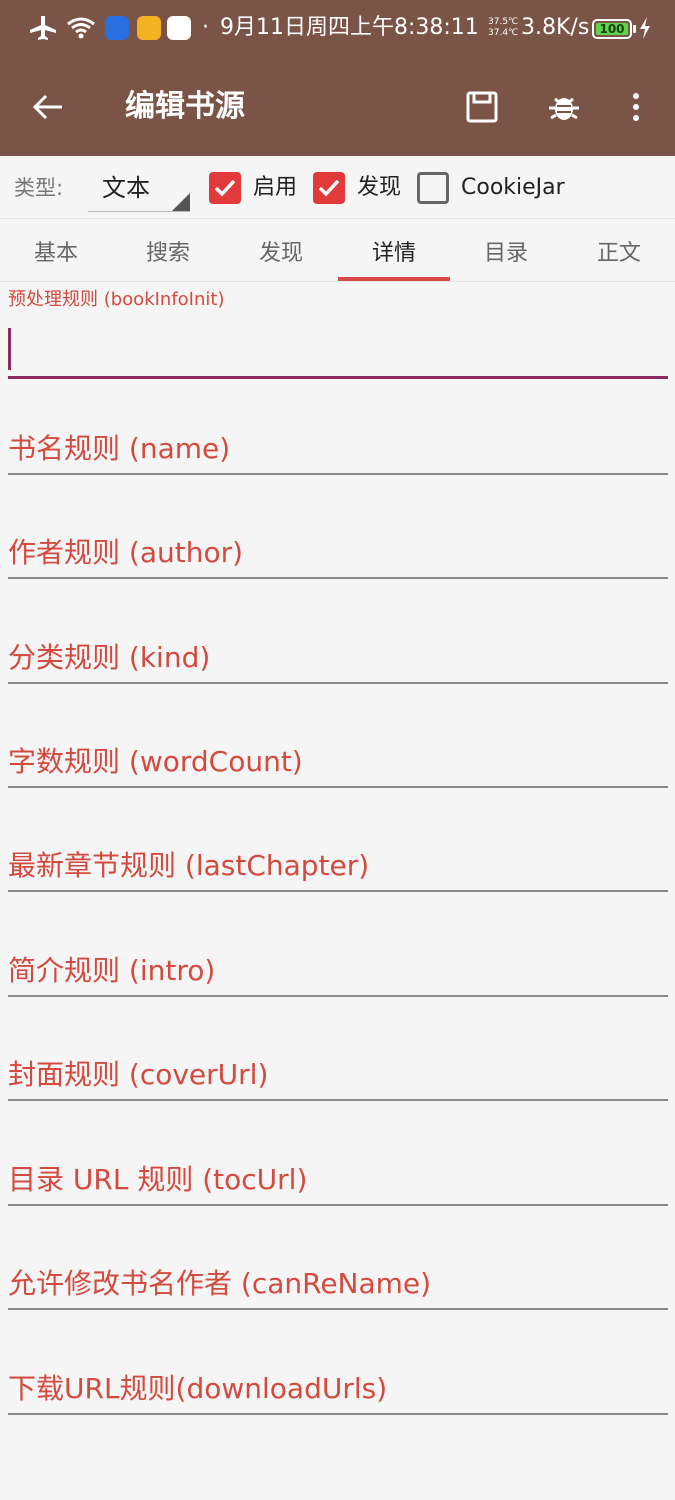 The image size is (675, 1500). What do you see at coordinates (338, 1184) in the screenshot?
I see `tocurl-rule-field: 目录 URL 规则 (tocUrl)` at bounding box center [338, 1184].